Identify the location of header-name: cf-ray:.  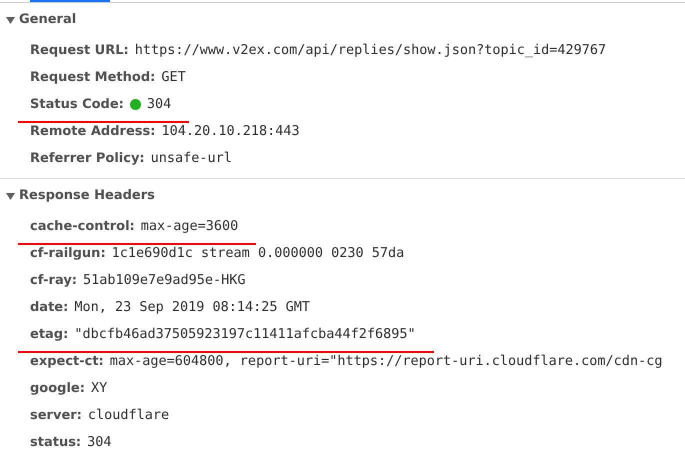
(53, 281).